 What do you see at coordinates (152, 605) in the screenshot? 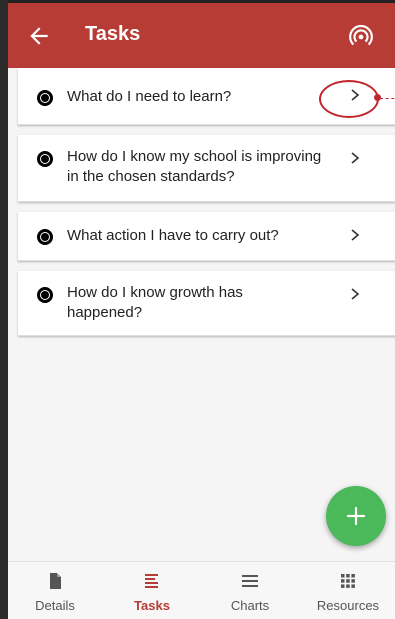
I see `nav-label: Tasks` at bounding box center [152, 605].